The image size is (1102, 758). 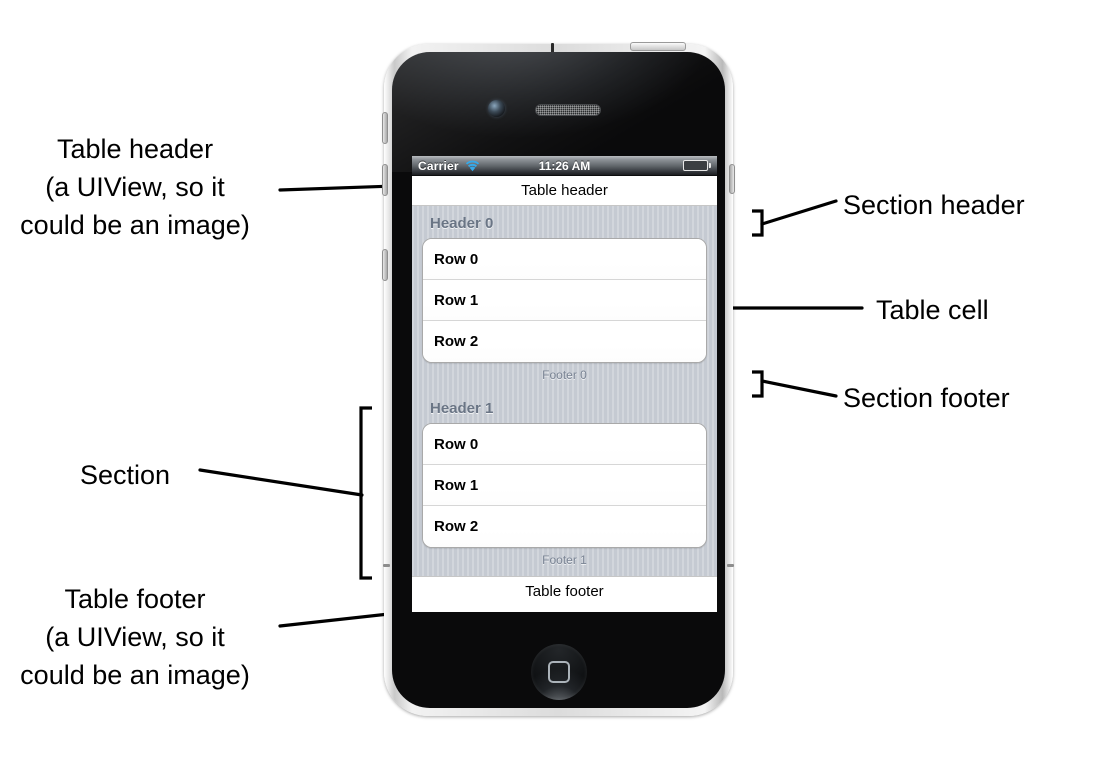 I want to click on leader-line-section-header, so click(x=799, y=212).